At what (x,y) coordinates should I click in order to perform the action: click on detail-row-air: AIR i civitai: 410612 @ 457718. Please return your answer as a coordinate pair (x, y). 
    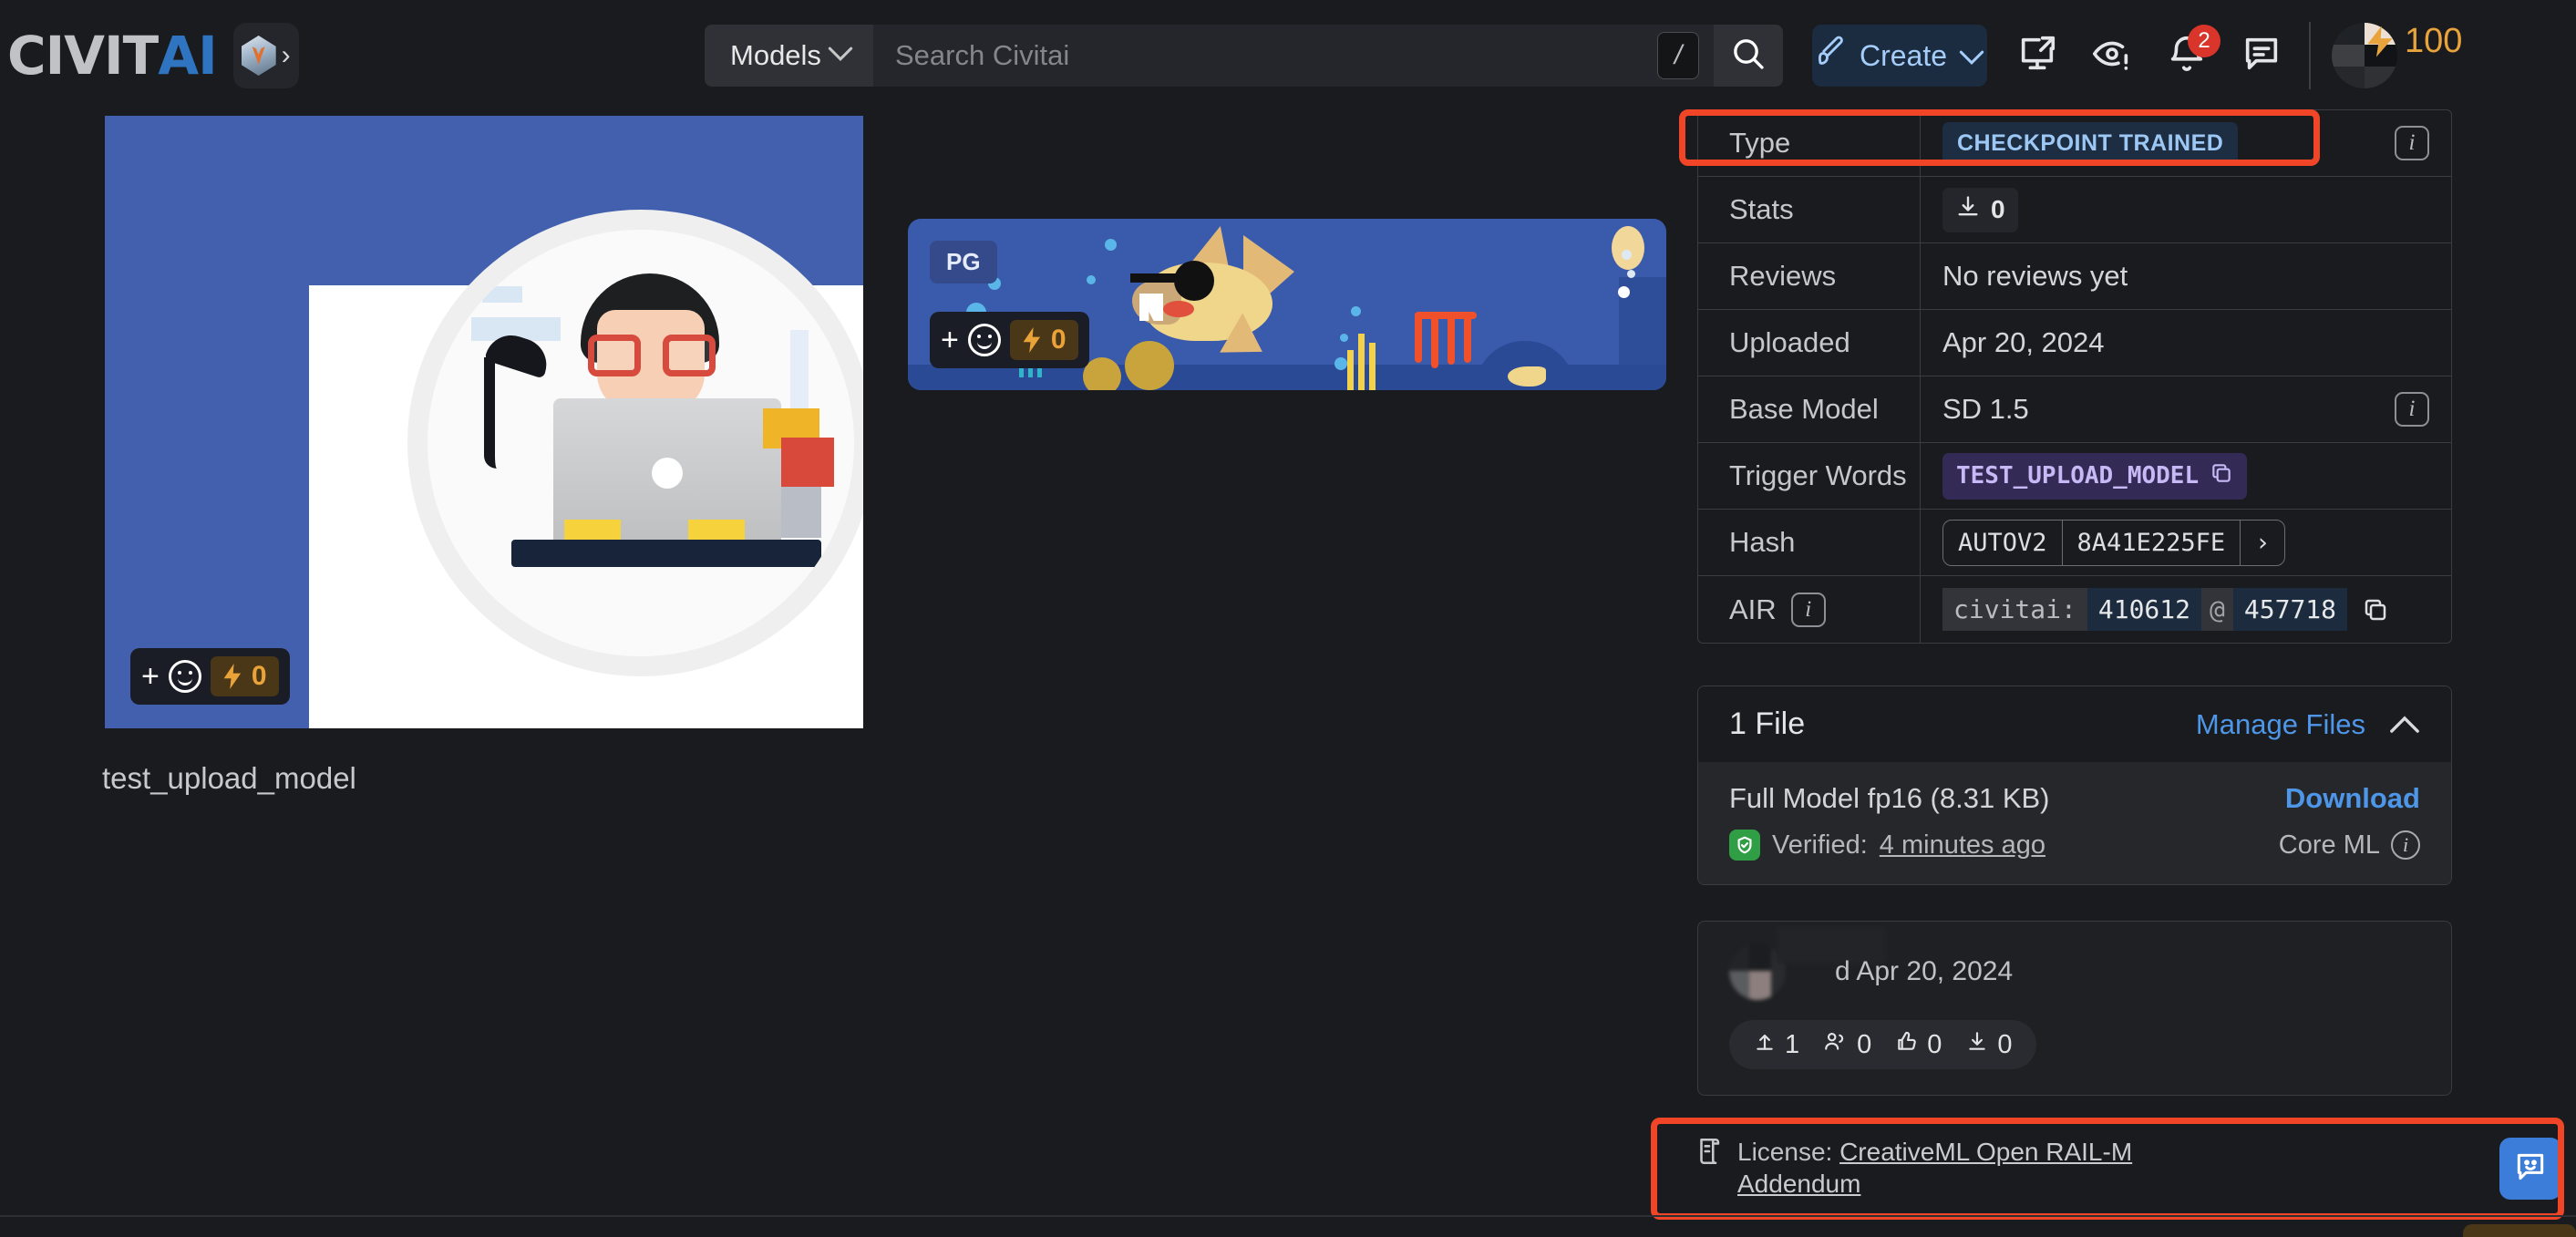
    Looking at the image, I should click on (2074, 609).